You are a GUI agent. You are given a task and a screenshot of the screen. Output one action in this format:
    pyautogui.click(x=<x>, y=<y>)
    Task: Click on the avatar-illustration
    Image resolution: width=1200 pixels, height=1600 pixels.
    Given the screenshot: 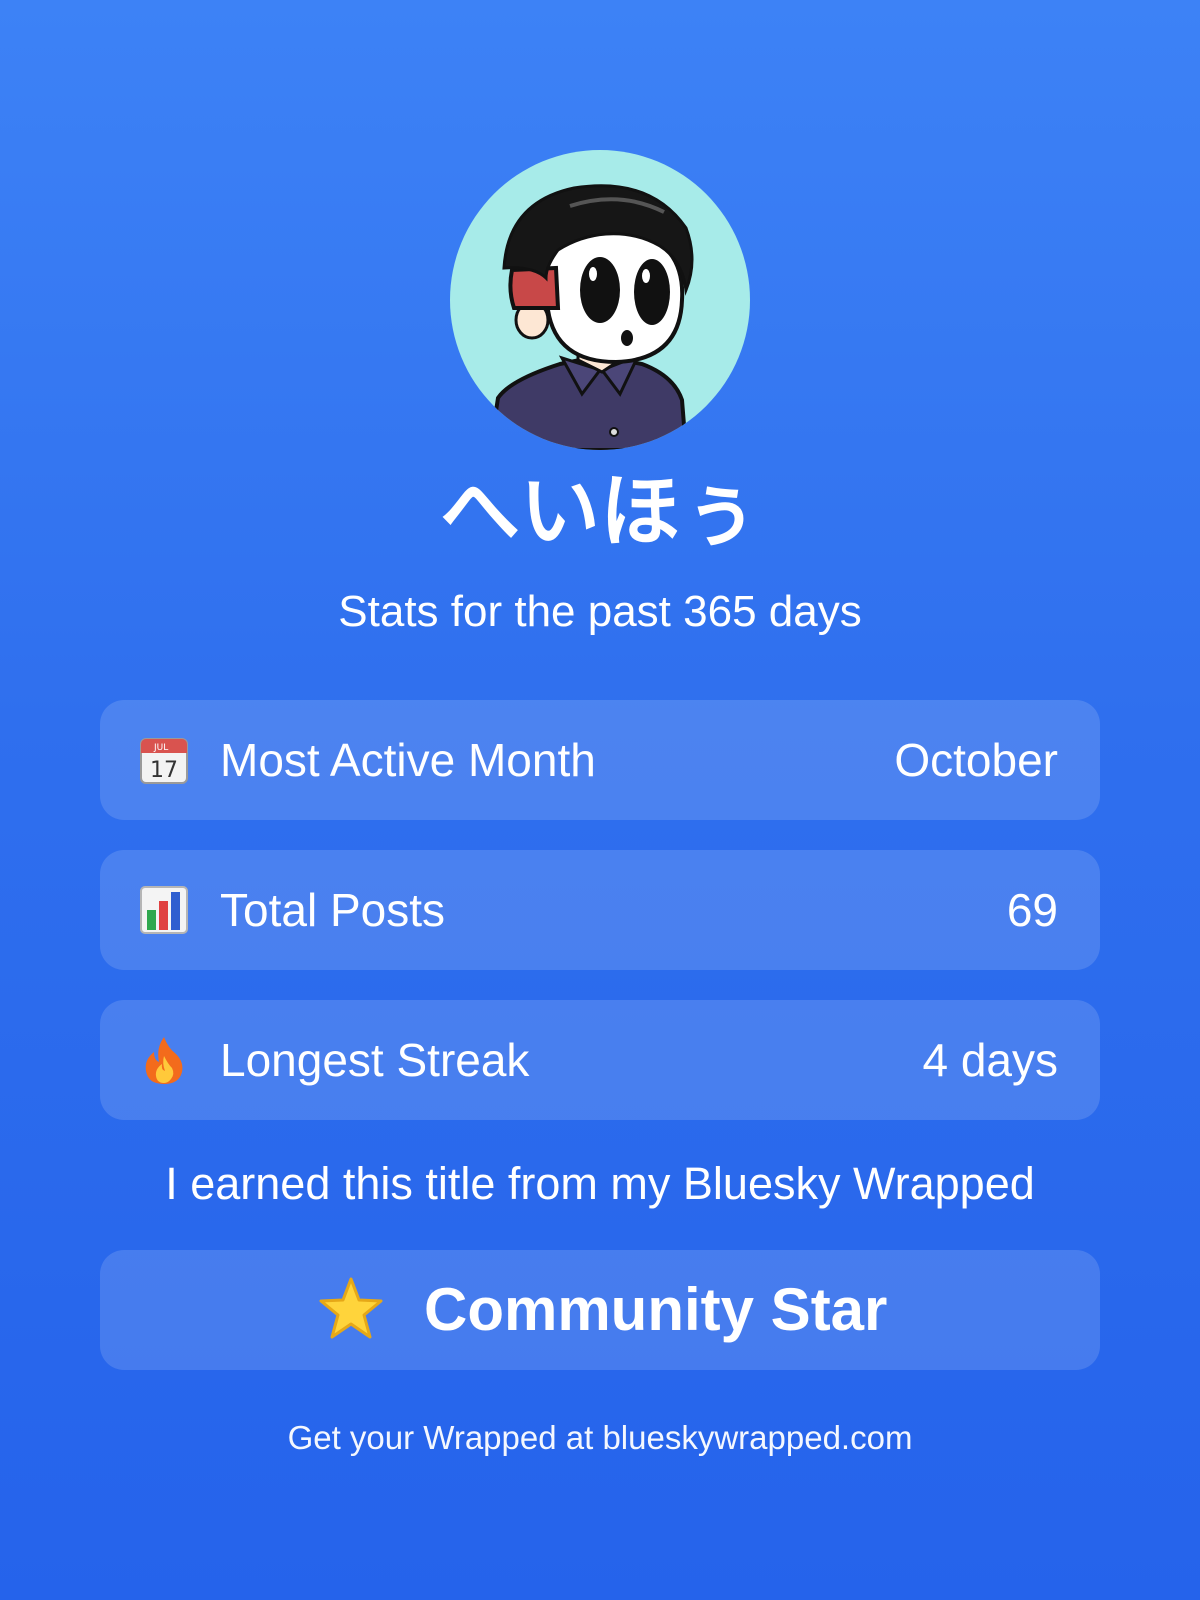 What is the action you would take?
    pyautogui.click(x=590, y=317)
    